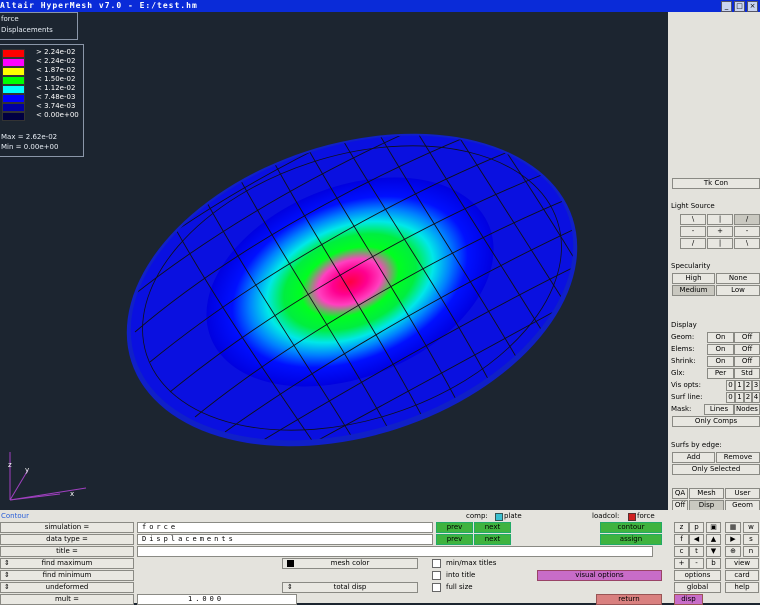  What do you see at coordinates (67, 563) in the screenshot?
I see `find-maximum-button: ⇕ find maximum` at bounding box center [67, 563].